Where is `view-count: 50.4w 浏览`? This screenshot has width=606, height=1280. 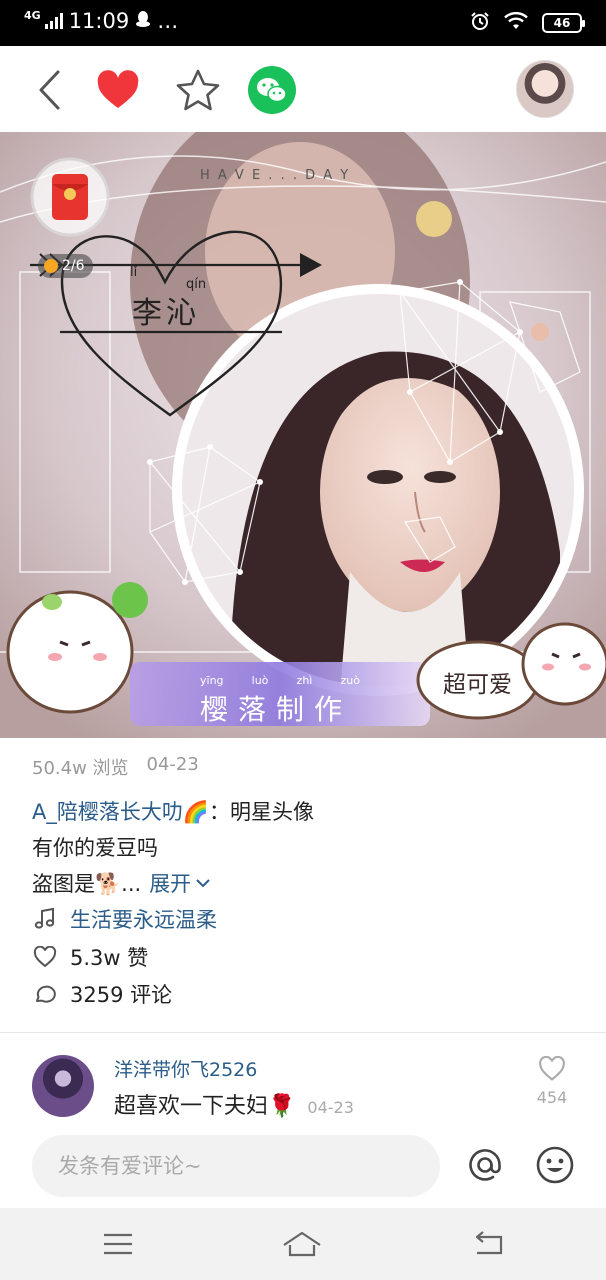 view-count: 50.4w 浏览 is located at coordinates (80, 768).